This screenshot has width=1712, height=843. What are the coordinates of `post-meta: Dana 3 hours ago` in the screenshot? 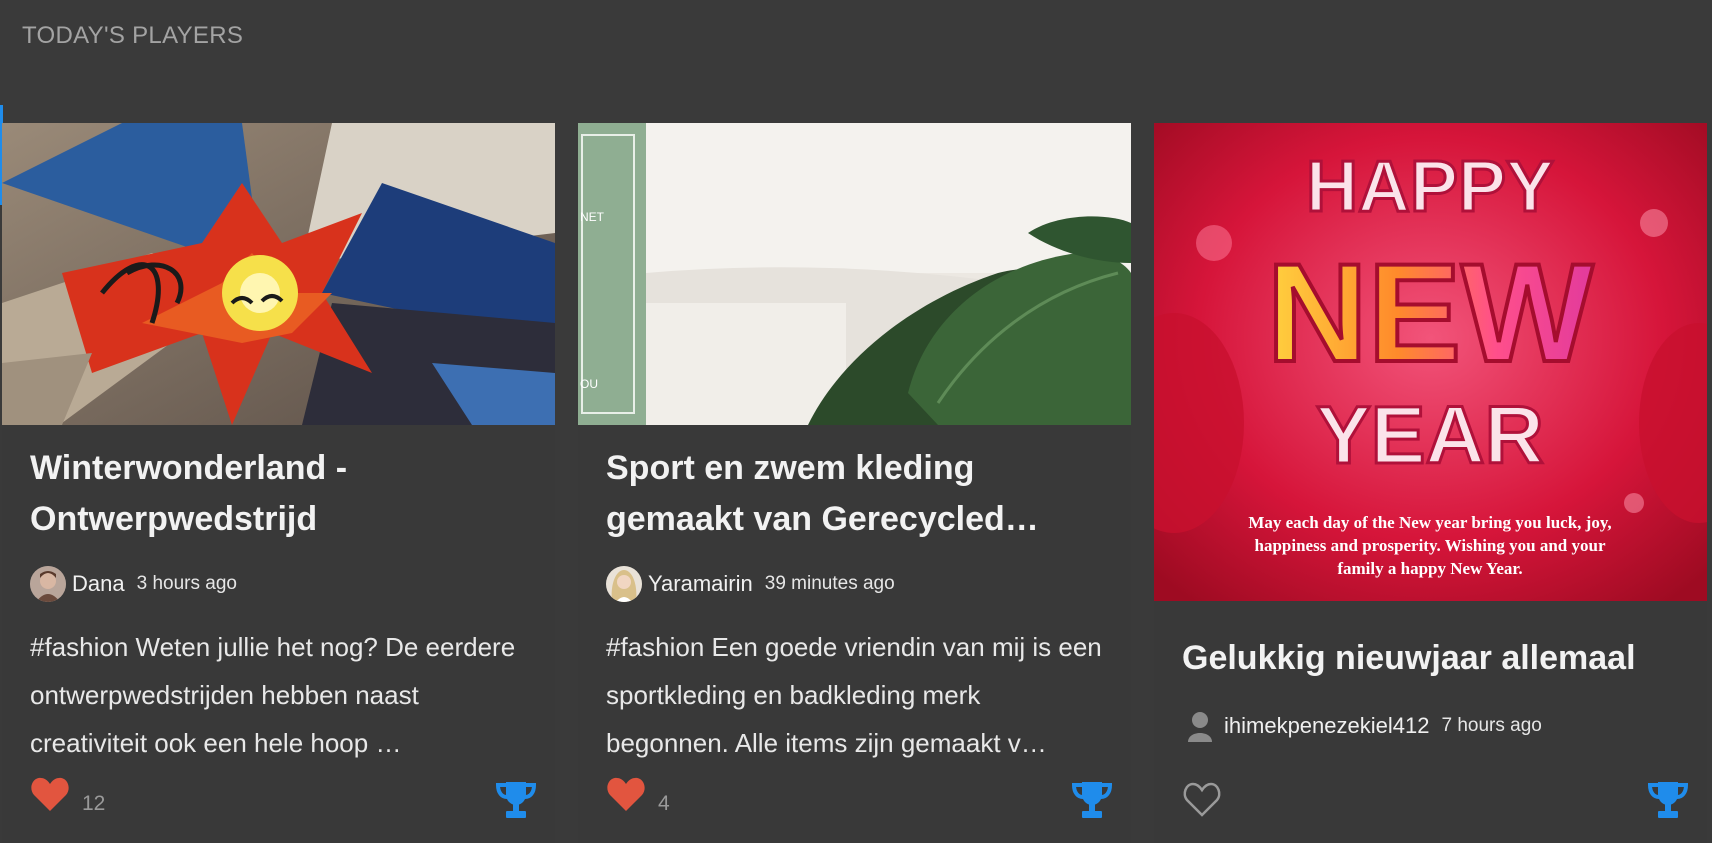 It's located at (133, 584).